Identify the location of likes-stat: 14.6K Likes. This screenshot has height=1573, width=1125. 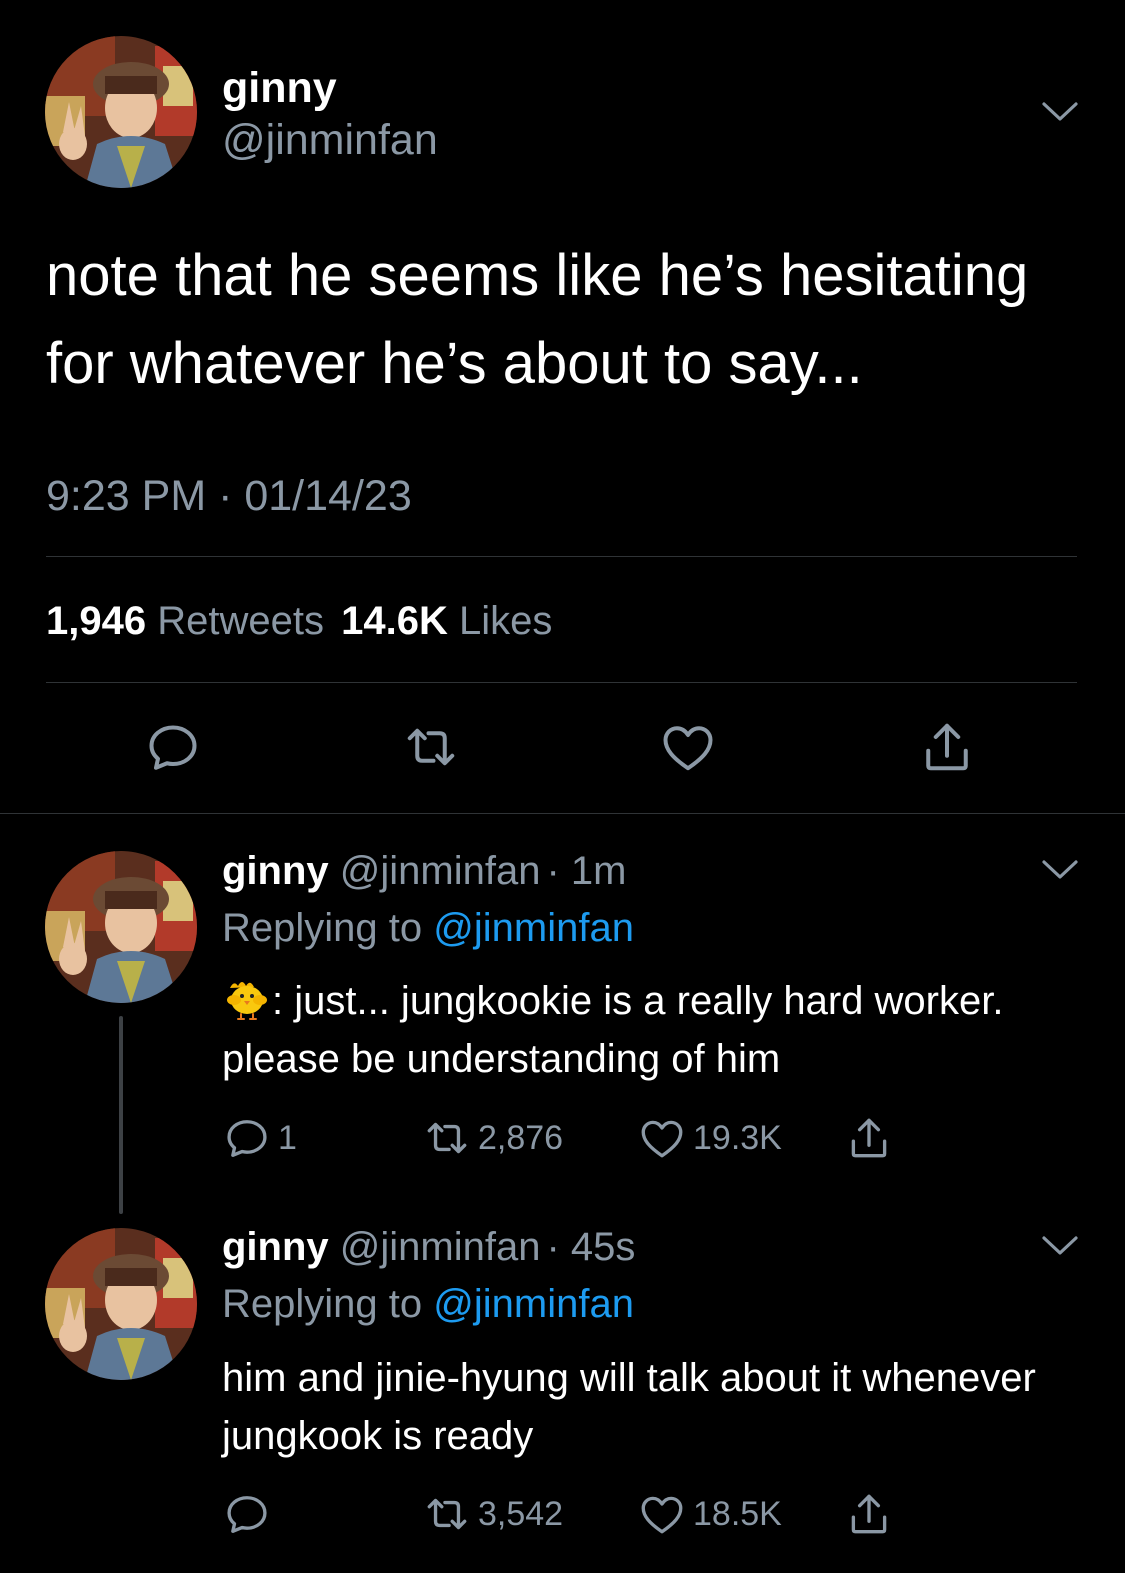
(446, 621).